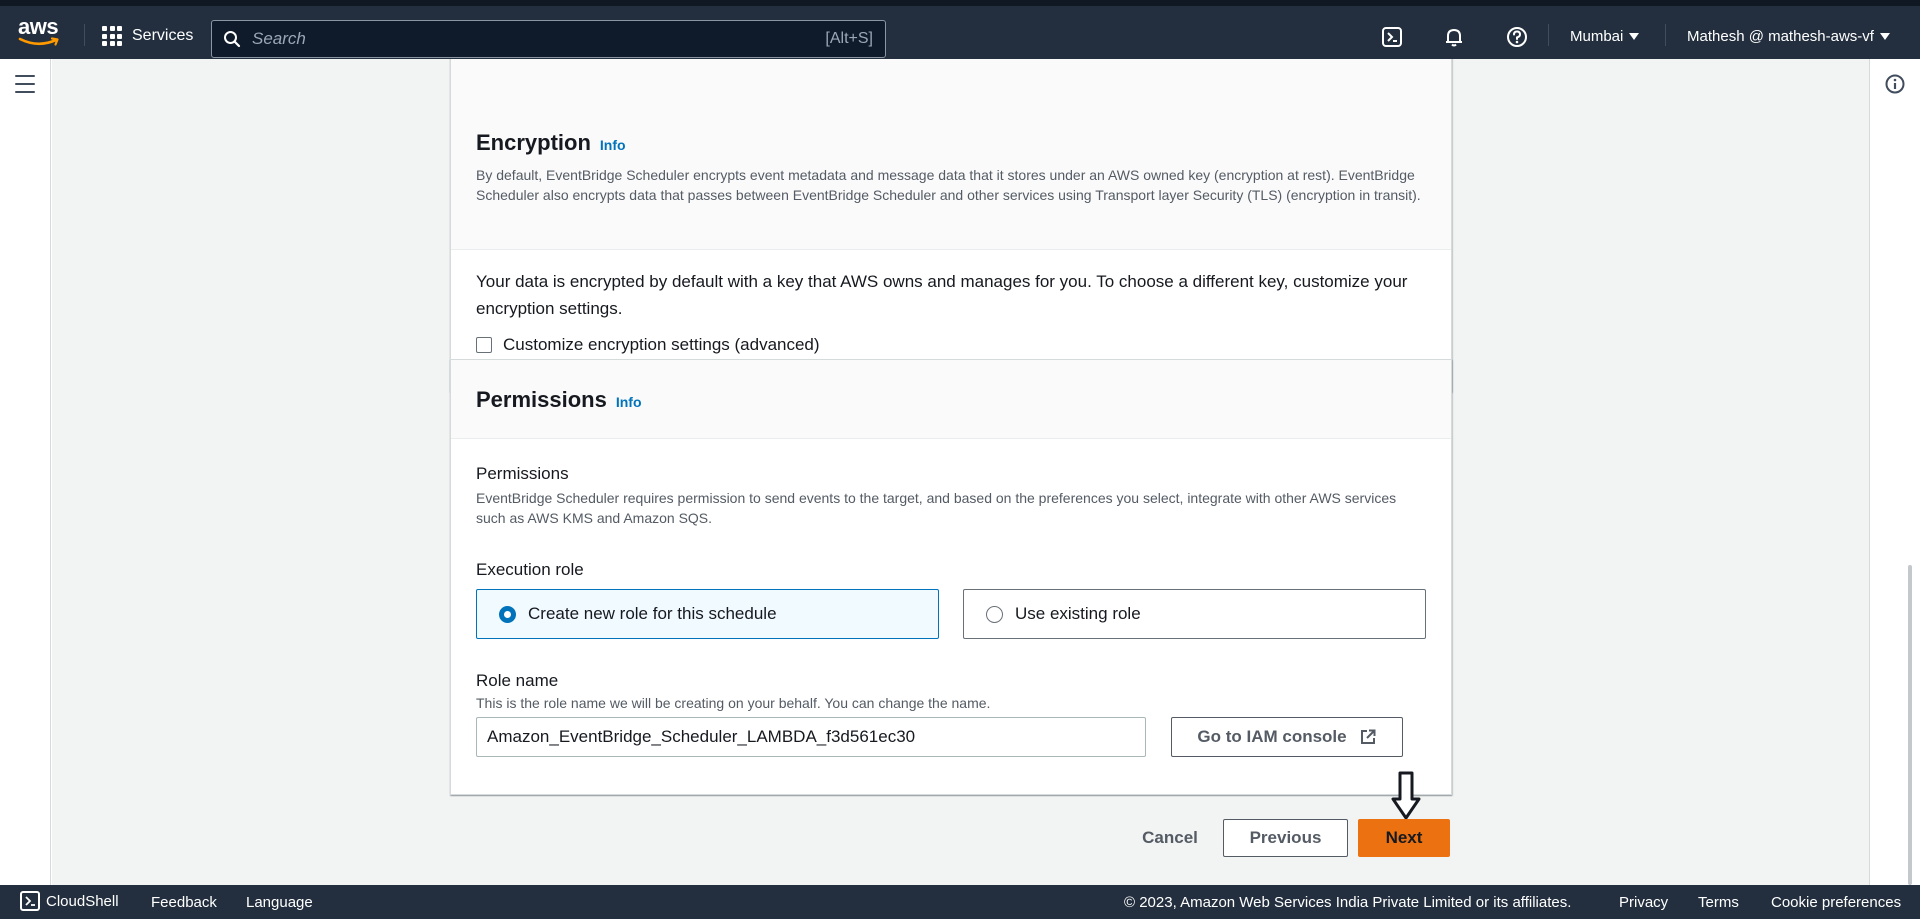 The height and width of the screenshot is (919, 1920). I want to click on go-to-iam-console-button: Go to IAM console, so click(1287, 737).